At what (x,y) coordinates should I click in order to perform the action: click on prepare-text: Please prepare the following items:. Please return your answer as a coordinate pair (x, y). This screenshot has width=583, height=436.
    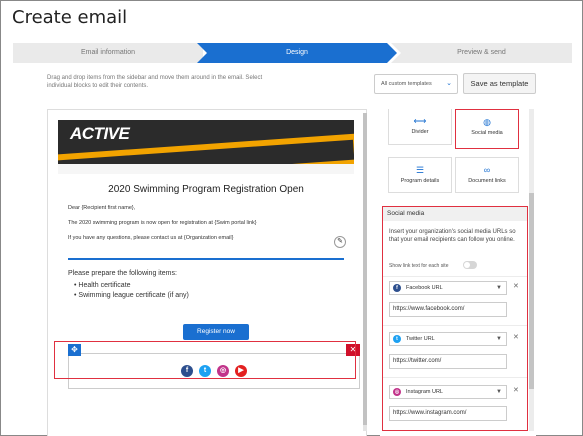
    Looking at the image, I should click on (122, 273).